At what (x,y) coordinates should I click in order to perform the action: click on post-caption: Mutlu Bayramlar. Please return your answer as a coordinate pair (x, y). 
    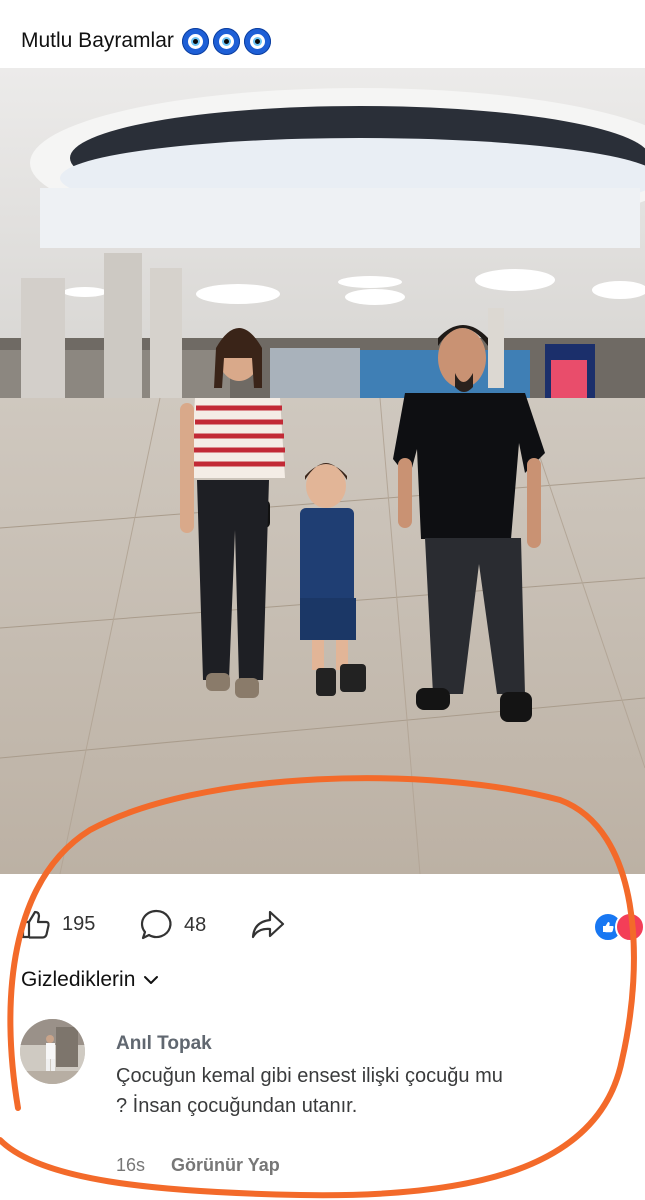
    Looking at the image, I should click on (146, 41).